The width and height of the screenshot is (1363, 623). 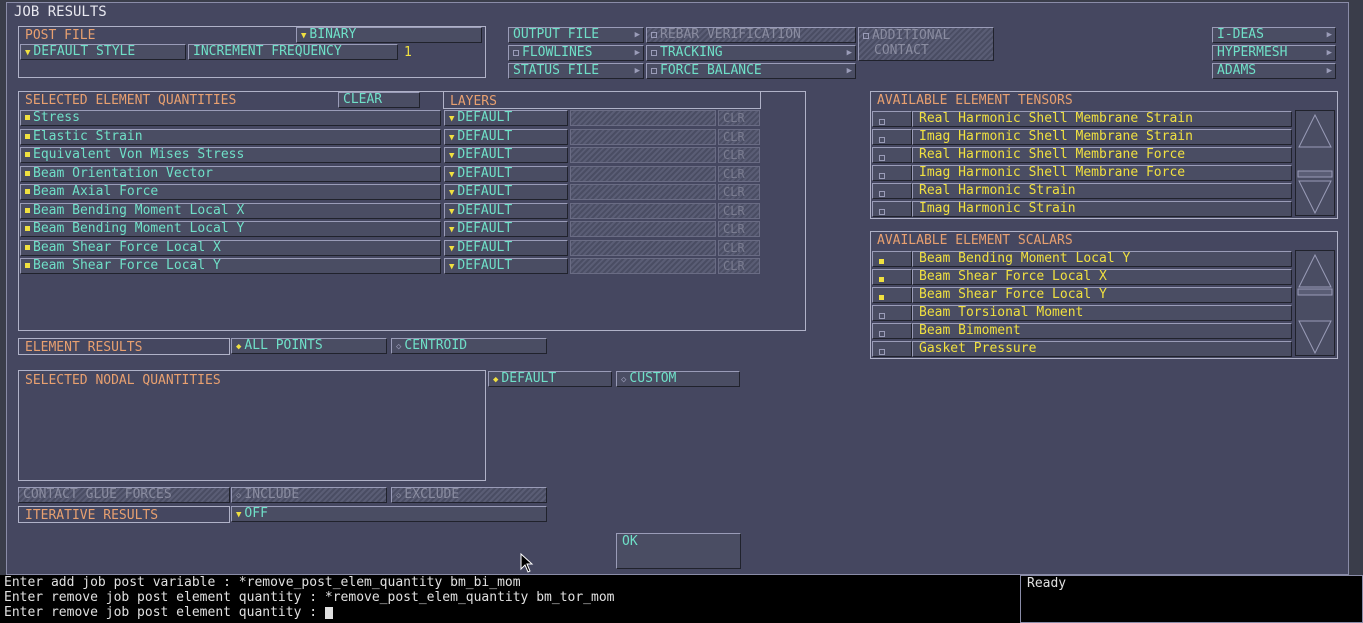 What do you see at coordinates (1102, 191) in the screenshot?
I see `tensor-item: Real Harmonic Strain` at bounding box center [1102, 191].